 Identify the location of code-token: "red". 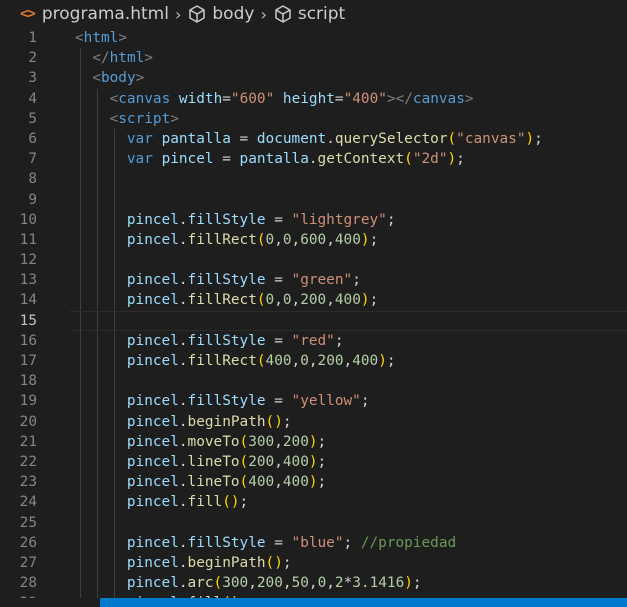
(313, 340).